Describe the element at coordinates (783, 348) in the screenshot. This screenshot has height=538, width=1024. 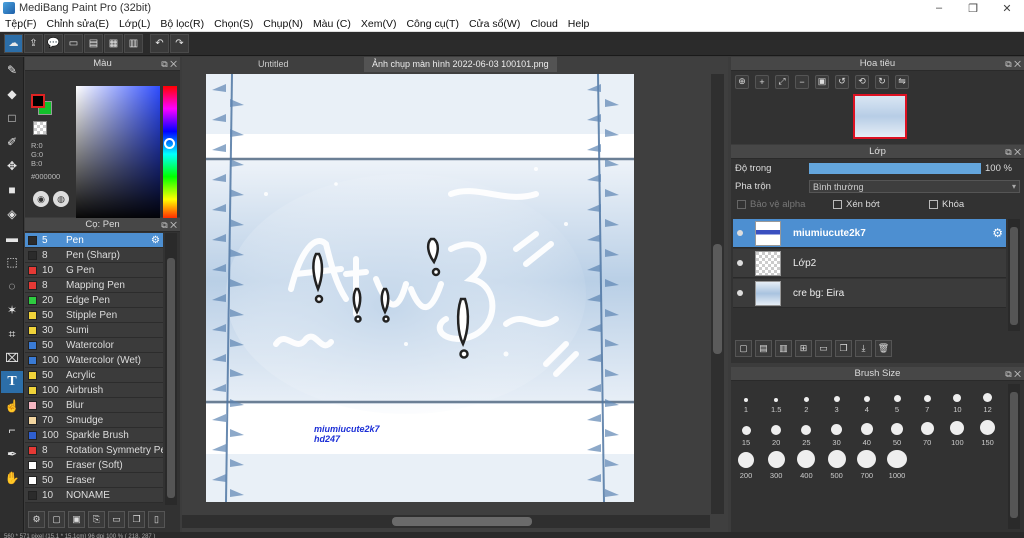
I see `new-8bit-layer-icon: ▥` at that location.